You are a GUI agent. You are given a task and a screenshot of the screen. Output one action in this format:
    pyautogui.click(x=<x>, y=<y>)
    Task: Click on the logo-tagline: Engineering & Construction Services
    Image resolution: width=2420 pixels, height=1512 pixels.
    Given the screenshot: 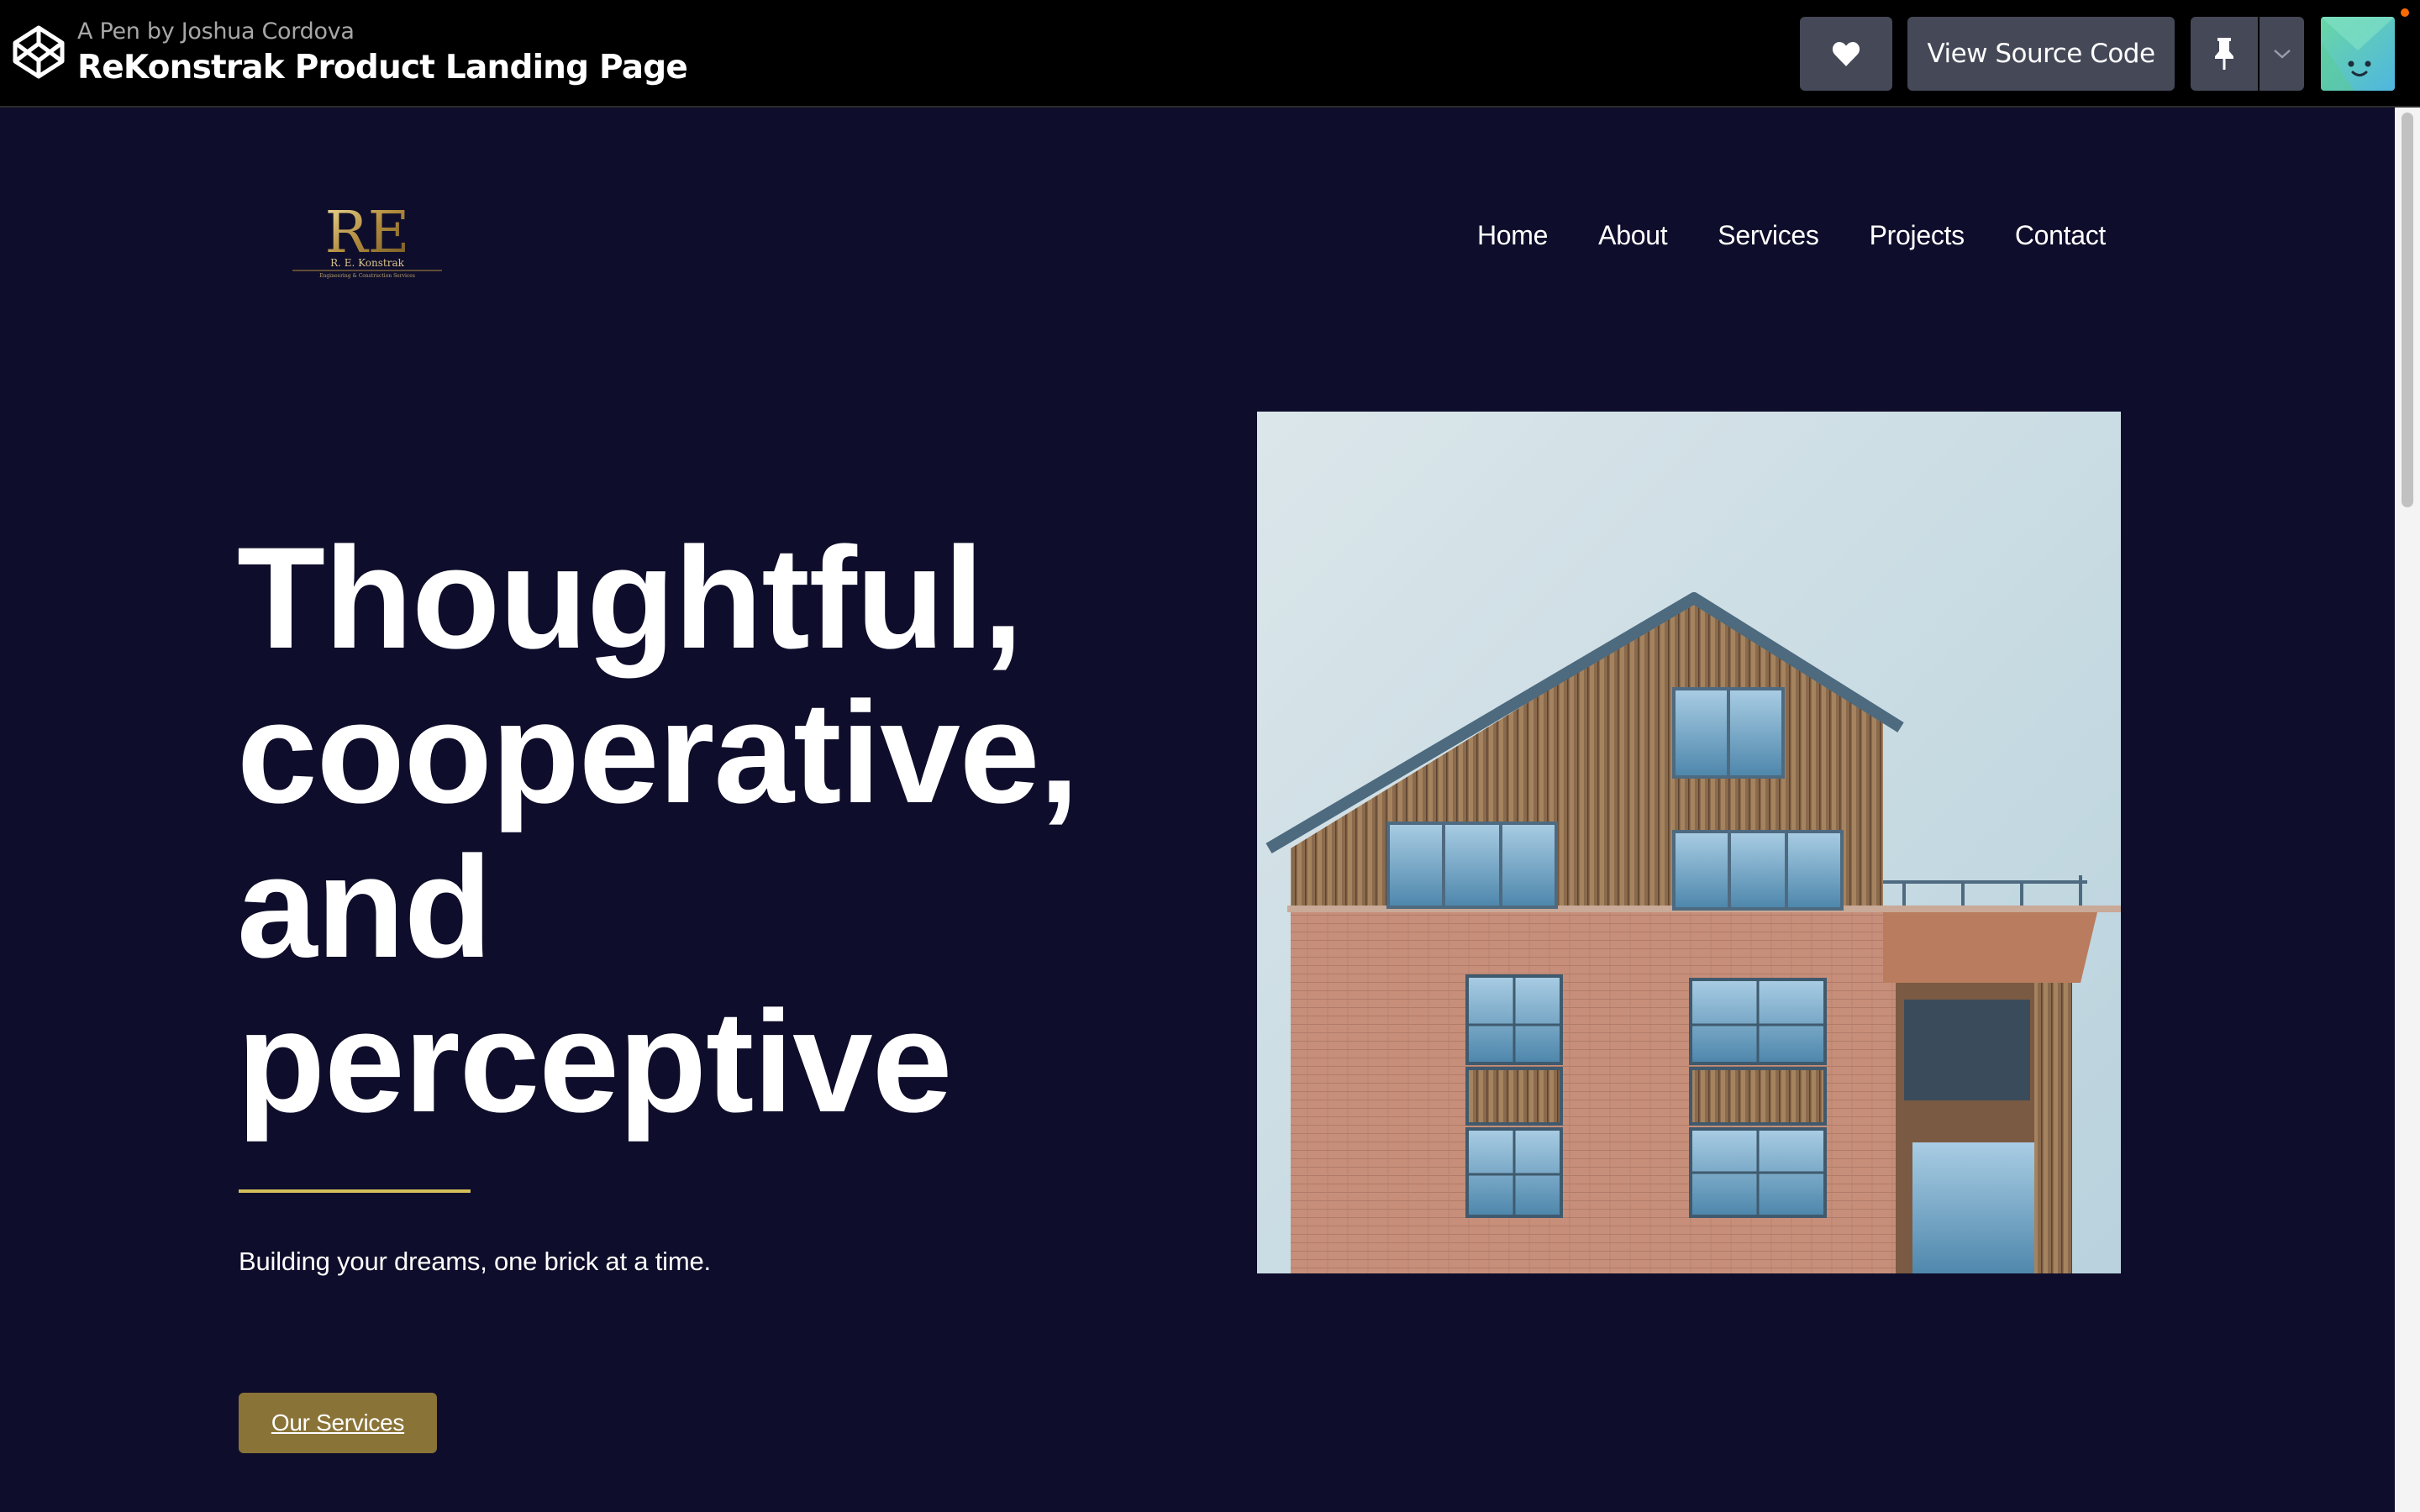 What is the action you would take?
    pyautogui.click(x=367, y=276)
    